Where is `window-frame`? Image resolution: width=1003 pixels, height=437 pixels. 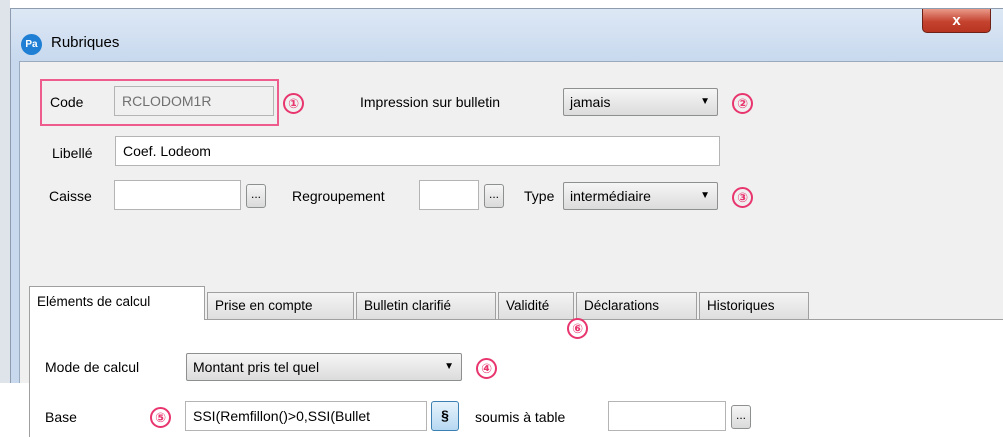
window-frame is located at coordinates (15, 222).